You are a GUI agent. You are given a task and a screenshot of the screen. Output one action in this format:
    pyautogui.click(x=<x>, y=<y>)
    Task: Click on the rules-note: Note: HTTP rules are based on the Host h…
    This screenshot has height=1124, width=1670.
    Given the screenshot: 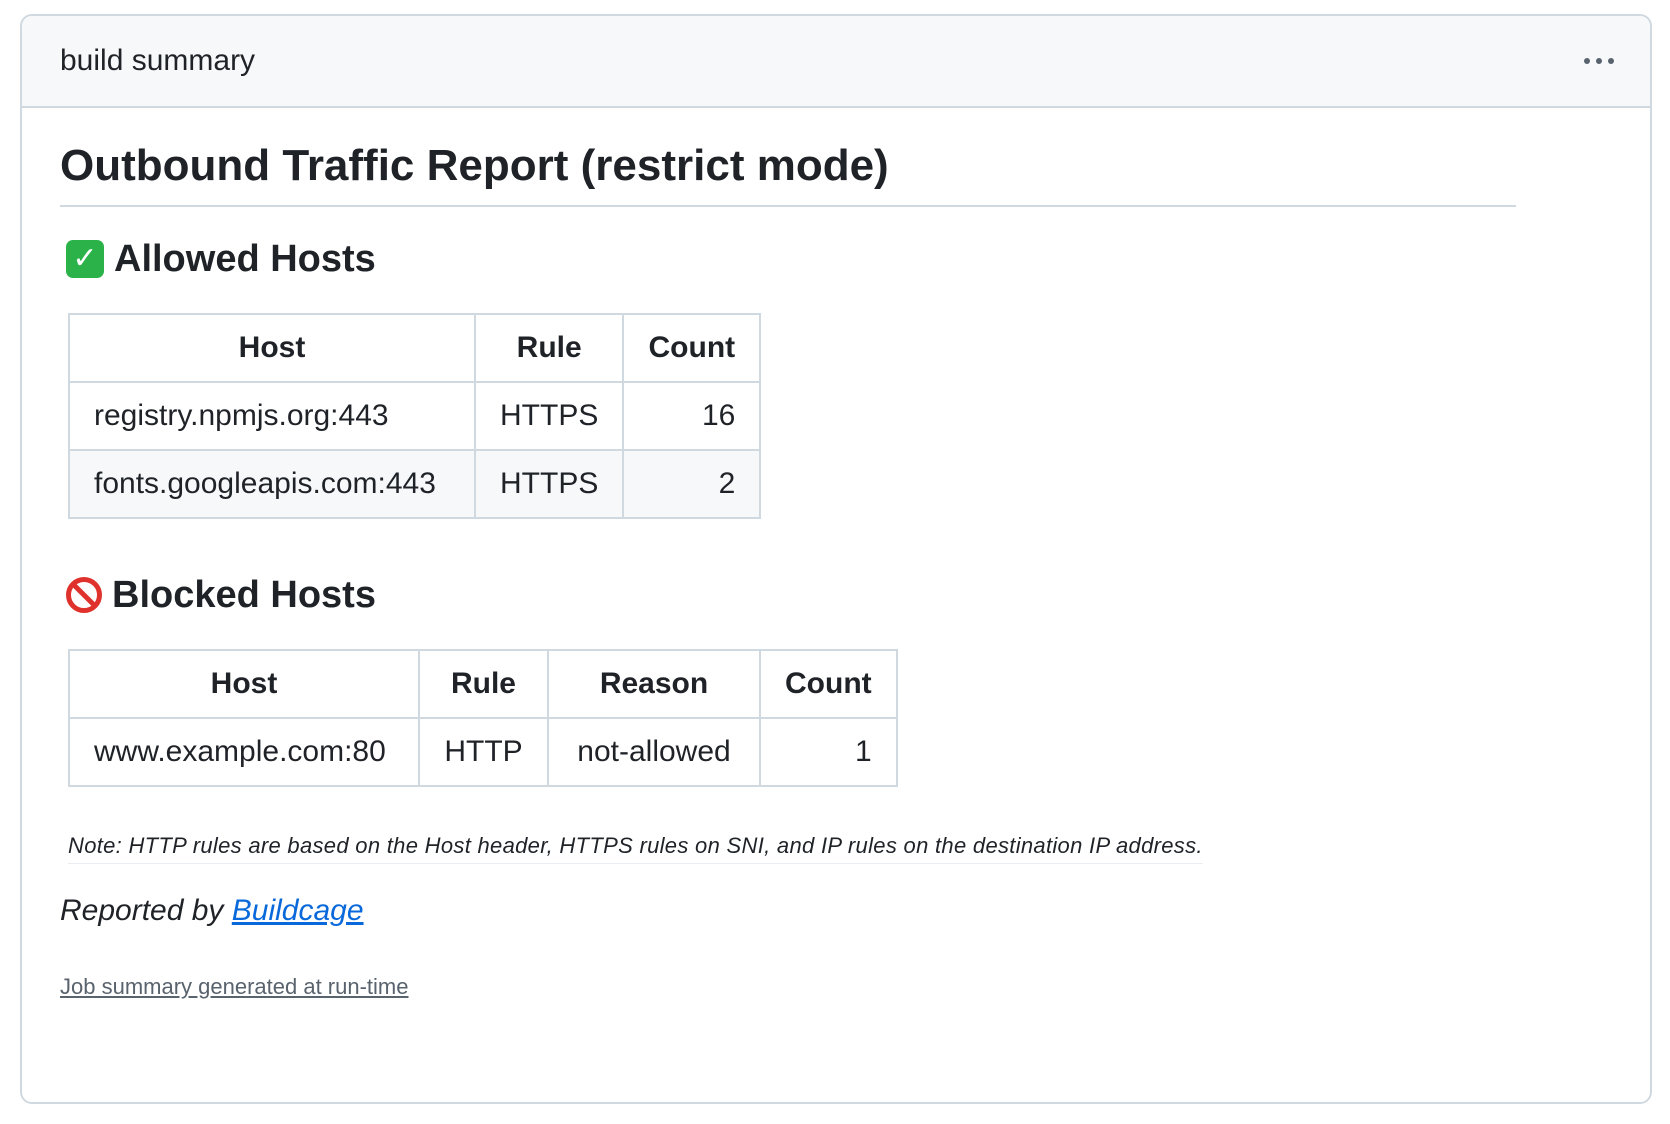 What is the action you would take?
    pyautogui.click(x=635, y=848)
    